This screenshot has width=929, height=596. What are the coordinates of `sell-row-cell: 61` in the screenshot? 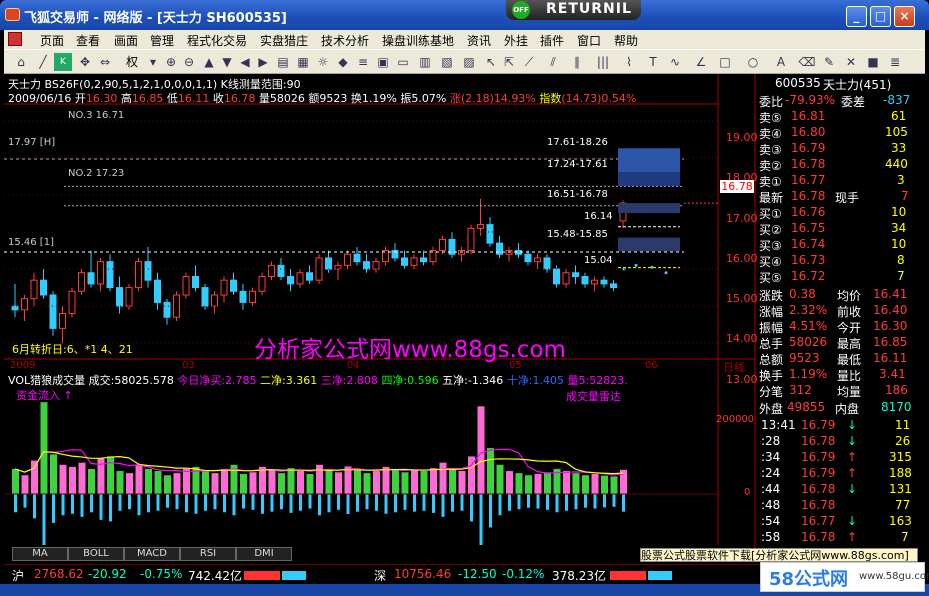 It's located at (899, 116).